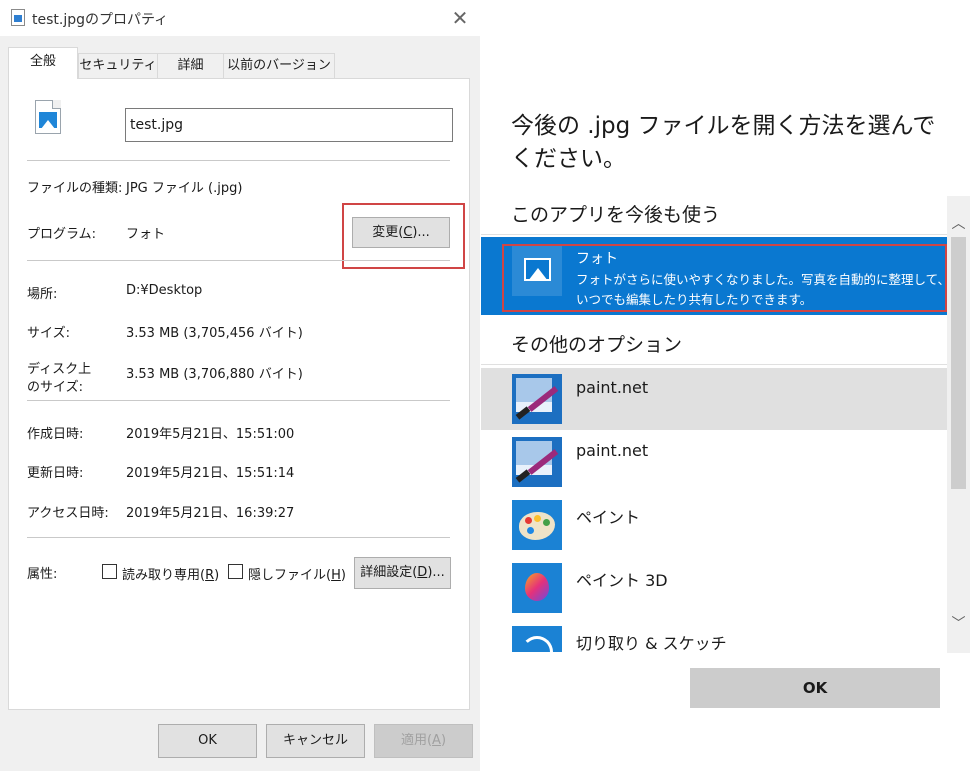  Describe the element at coordinates (343, 575) in the screenshot. I see `hidden-suffix: )` at that location.